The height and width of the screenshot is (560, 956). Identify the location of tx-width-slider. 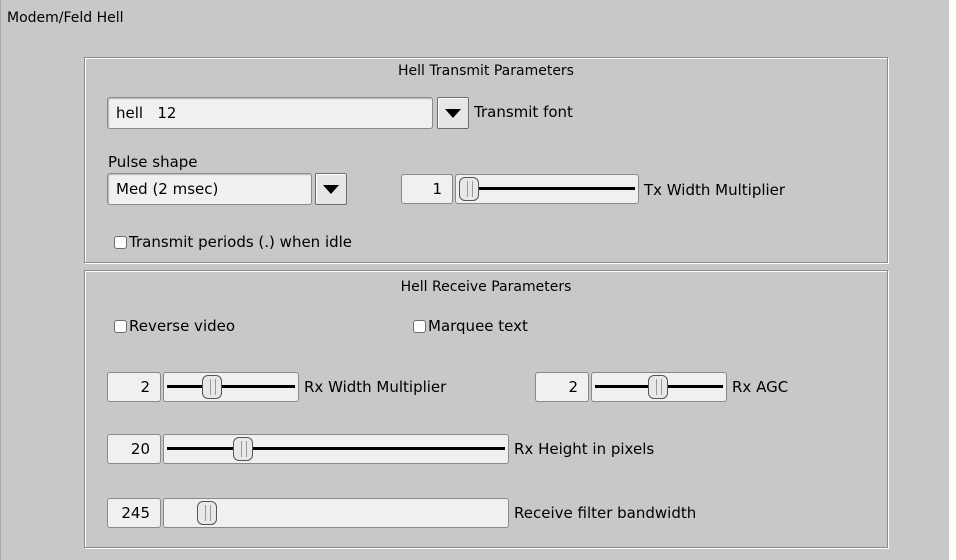
(547, 189).